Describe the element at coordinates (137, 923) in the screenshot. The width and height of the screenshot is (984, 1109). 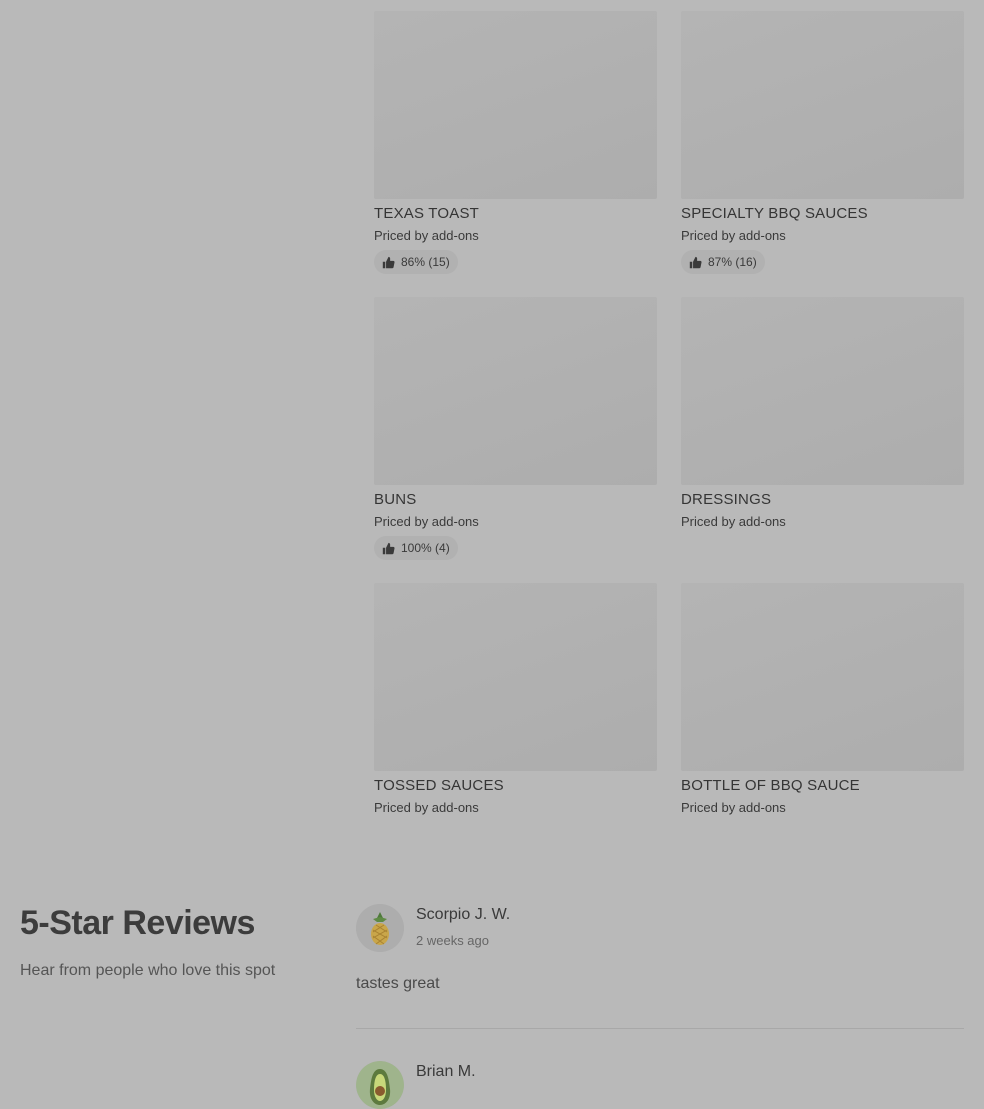
I see `reviews-heading: 5-Star Reviews` at that location.